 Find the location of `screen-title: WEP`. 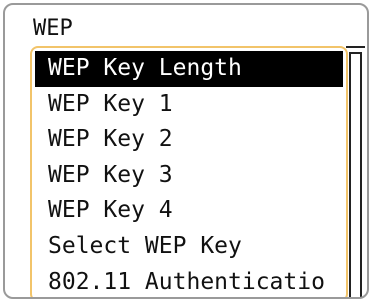

screen-title: WEP is located at coordinates (53, 28).